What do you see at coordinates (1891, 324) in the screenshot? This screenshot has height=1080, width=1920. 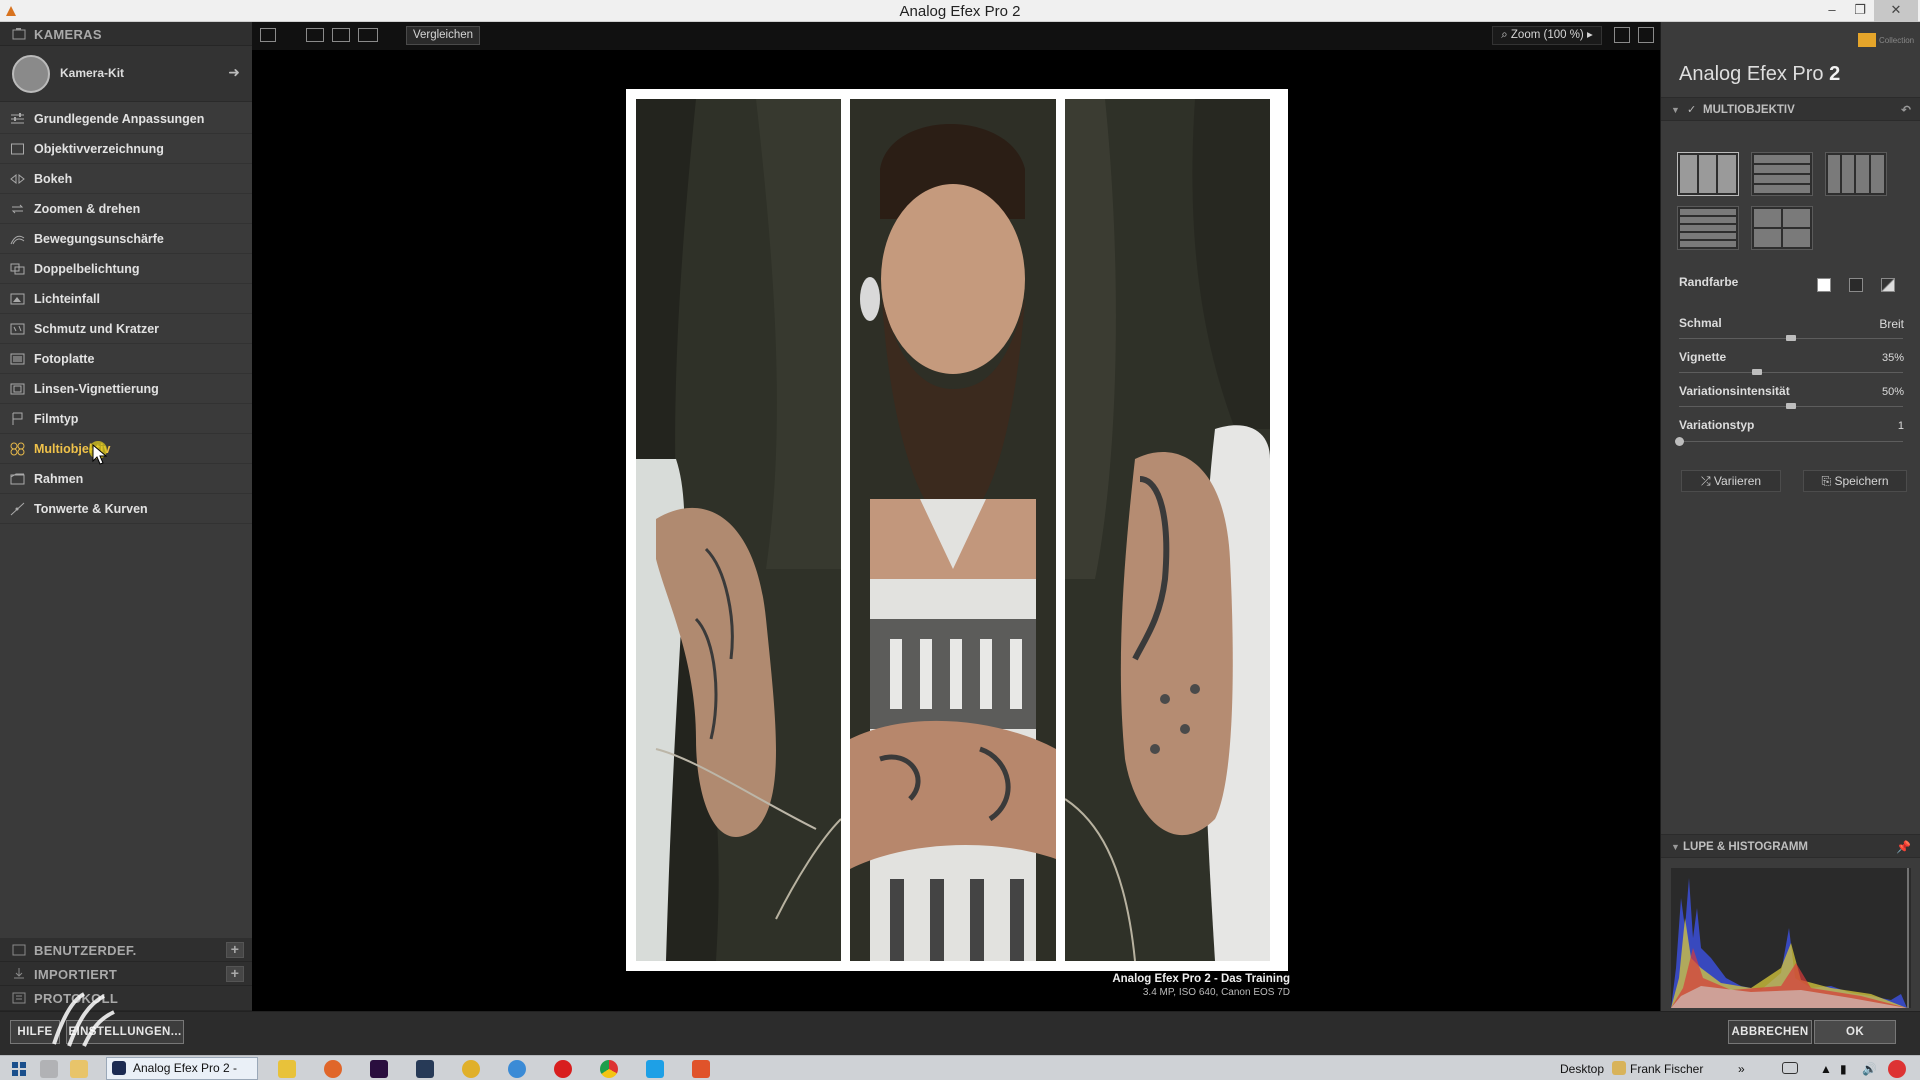 I see `breit-label: Breit` at bounding box center [1891, 324].